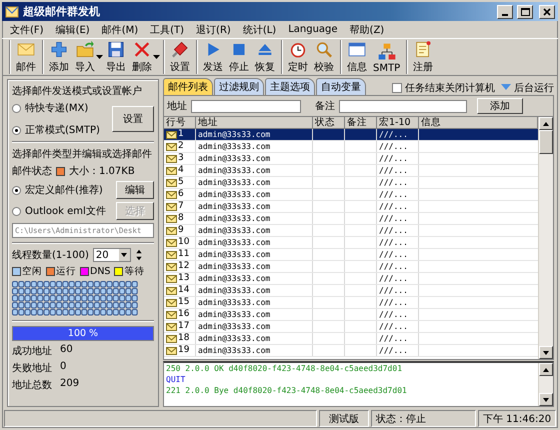 The height and width of the screenshot is (430, 560). I want to click on thread-count-select: 20, so click(111, 255).